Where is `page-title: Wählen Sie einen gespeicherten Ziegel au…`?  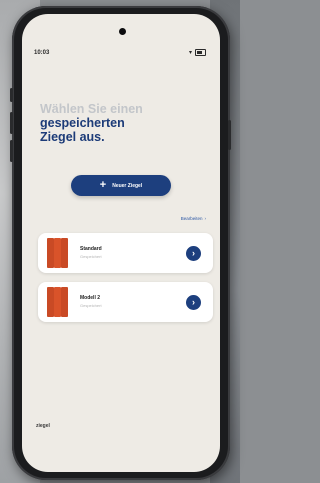 page-title: Wählen Sie einen gespeicherten Ziegel au… is located at coordinates (125, 123).